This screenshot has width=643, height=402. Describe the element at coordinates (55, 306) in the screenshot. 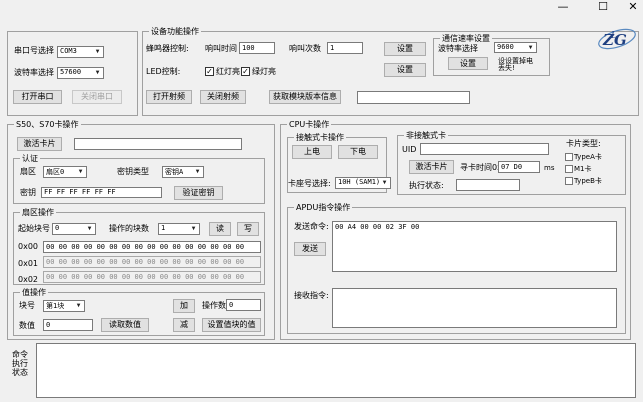

I see `block-no-value: 第1块` at that location.